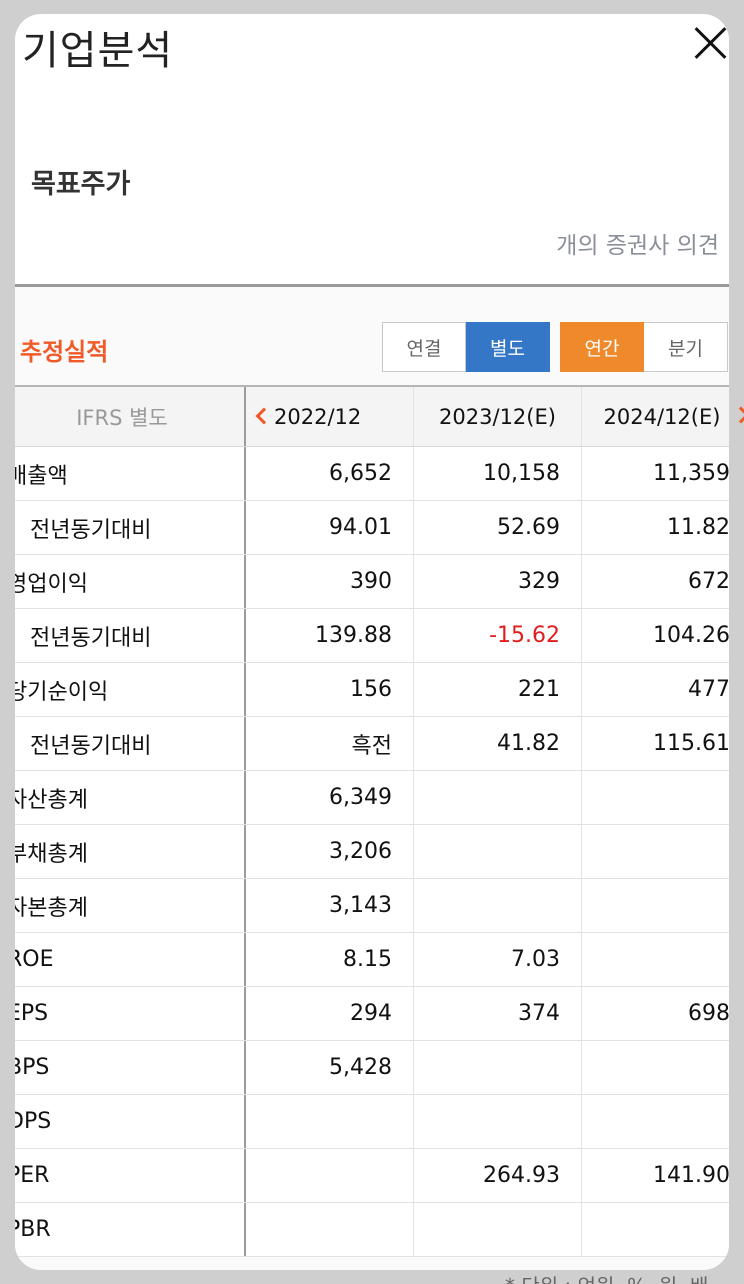  Describe the element at coordinates (508, 347) in the screenshot. I see `separate-button: 별도` at that location.